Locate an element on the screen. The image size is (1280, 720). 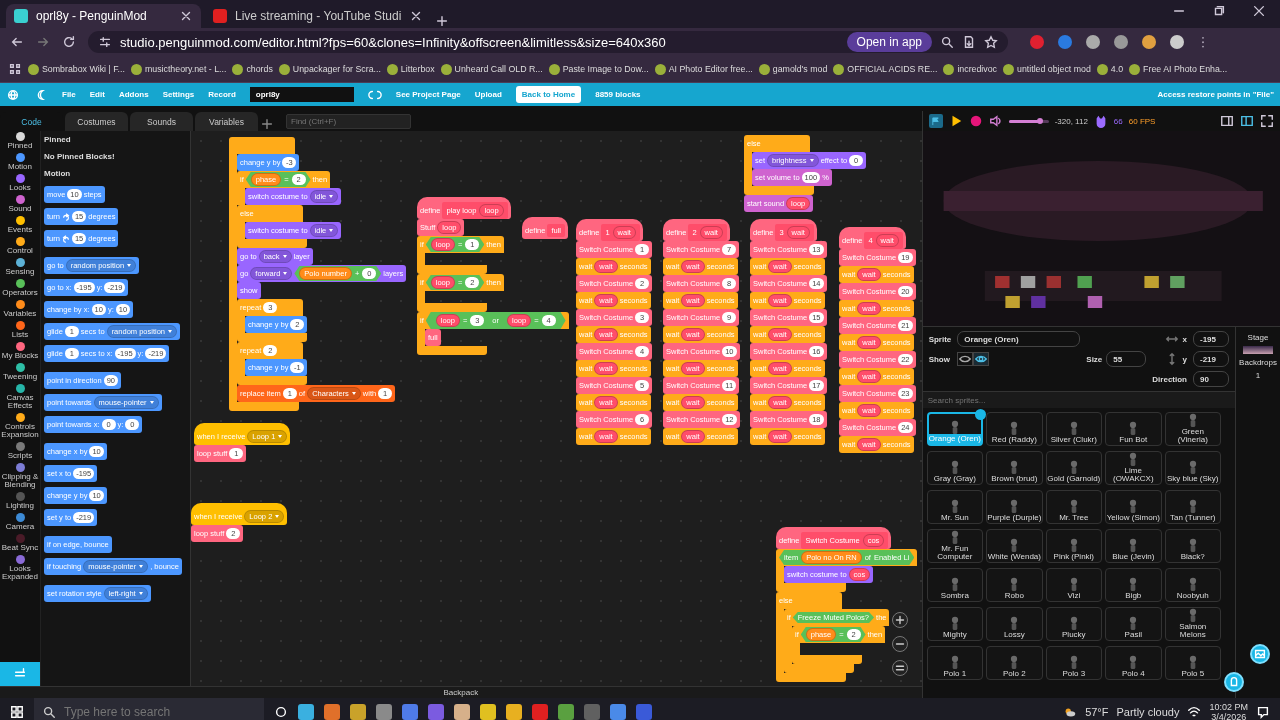
category-item: Camera is located at coordinates (20, 522).